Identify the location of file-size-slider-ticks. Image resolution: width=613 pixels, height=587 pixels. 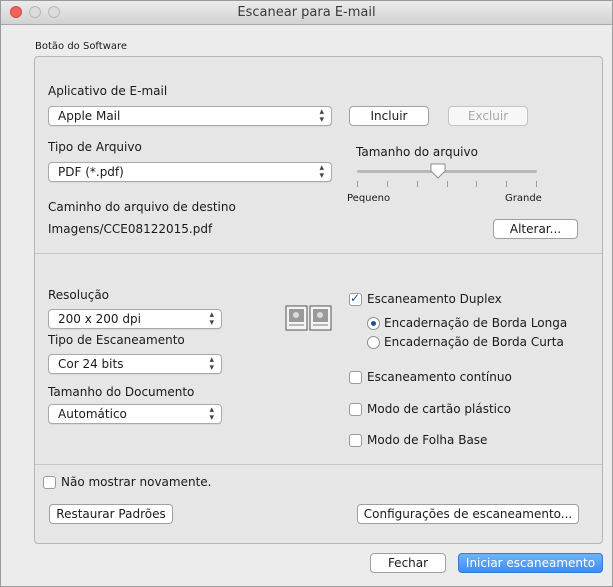
(447, 184).